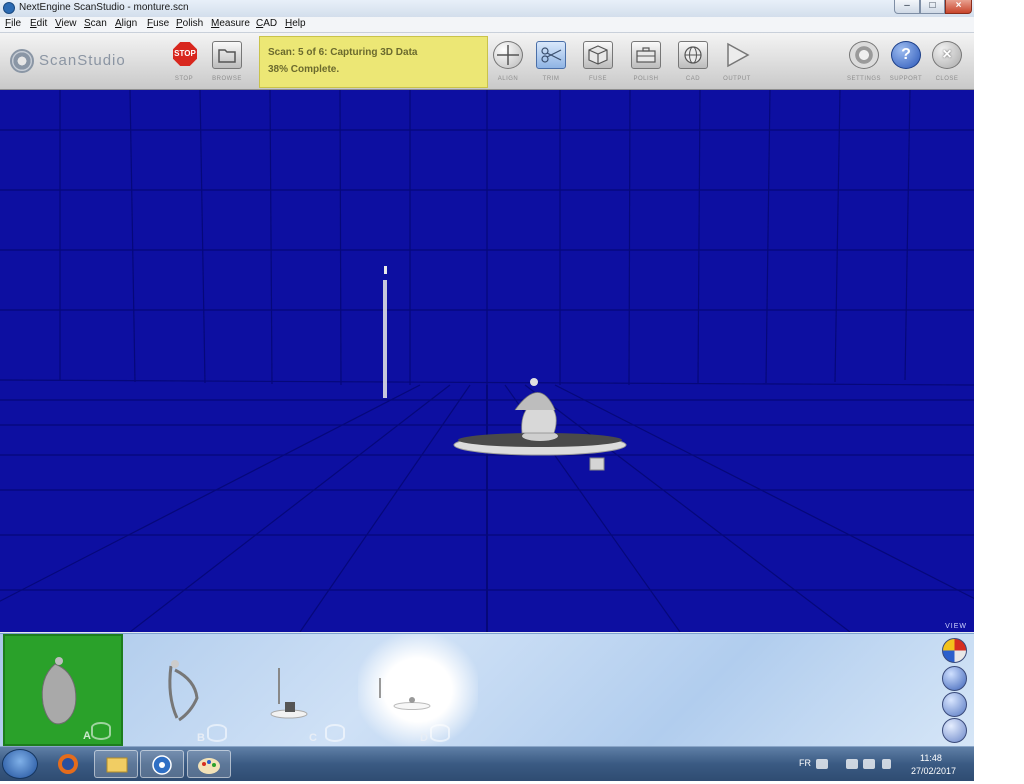  What do you see at coordinates (183, 690) in the screenshot?
I see `scan-thumbnail-b: B` at bounding box center [183, 690].